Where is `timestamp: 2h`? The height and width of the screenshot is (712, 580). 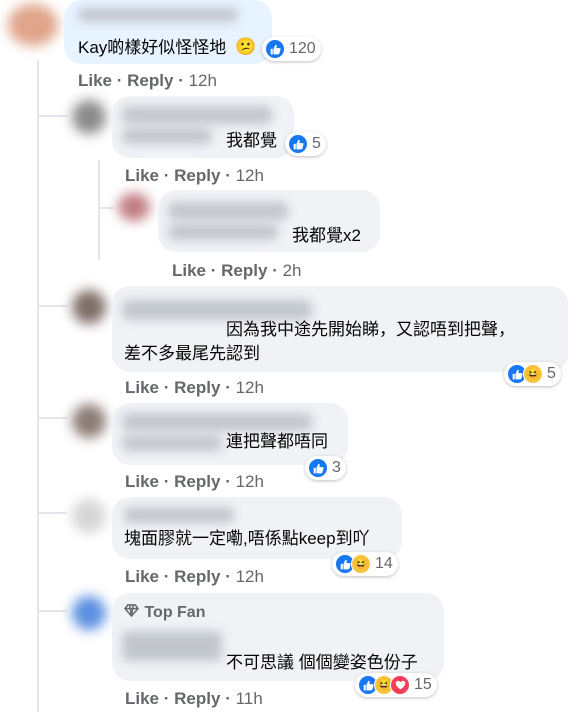 timestamp: 2h is located at coordinates (292, 270).